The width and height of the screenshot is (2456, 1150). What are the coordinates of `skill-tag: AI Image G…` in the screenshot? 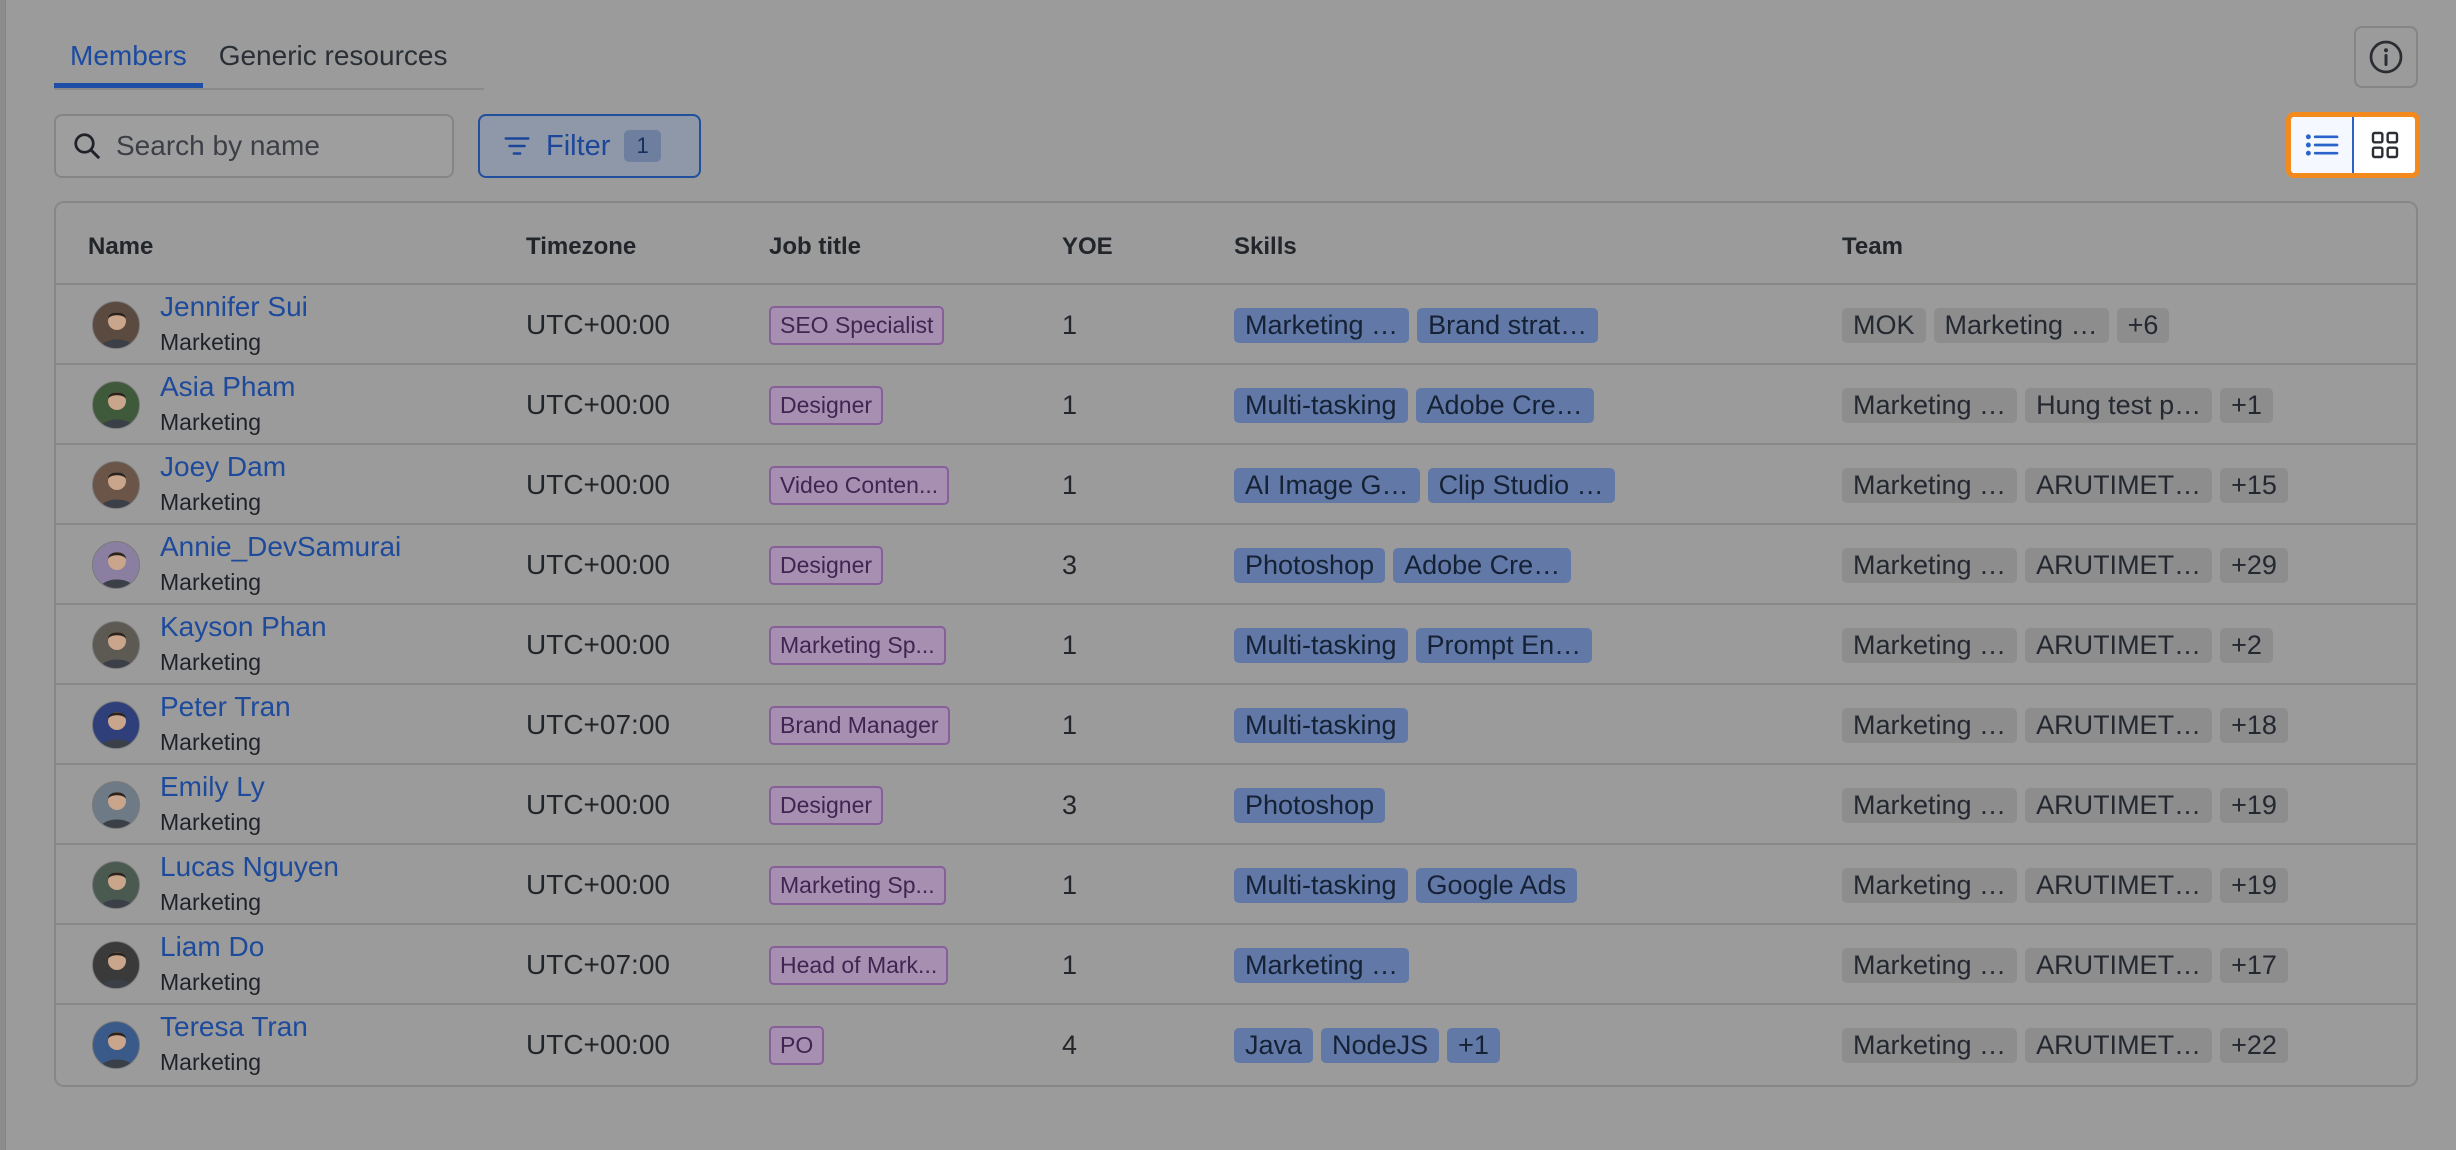 It's located at (1327, 485).